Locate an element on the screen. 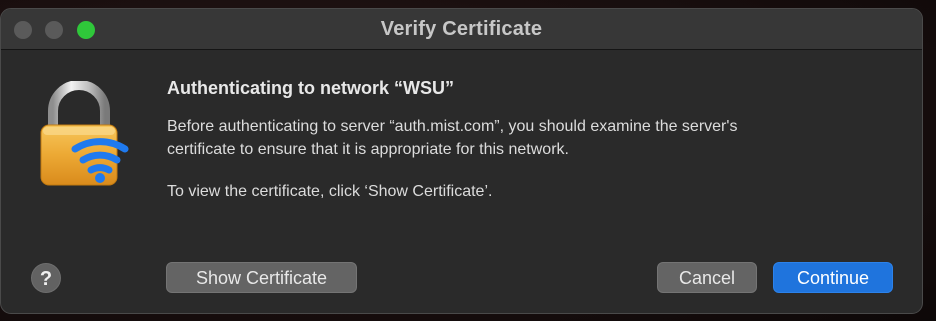  lock-wifi-icon is located at coordinates (83, 135).